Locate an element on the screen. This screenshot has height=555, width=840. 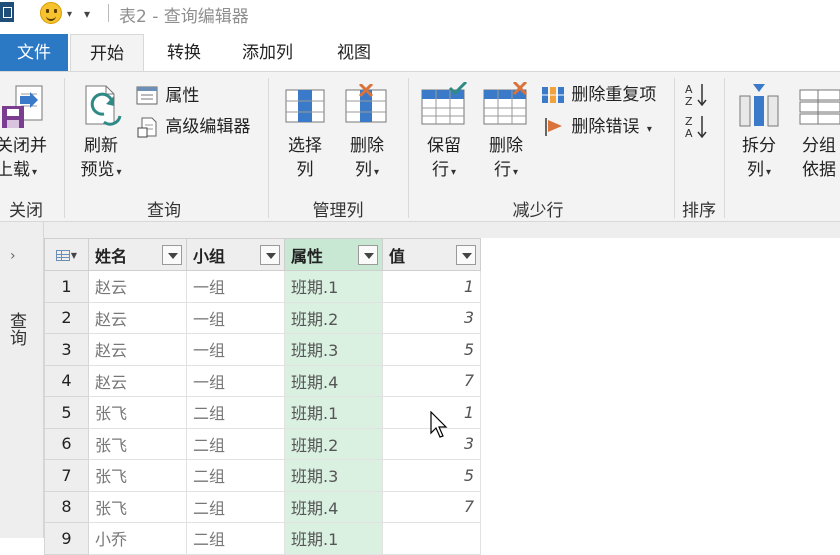
table-row: 6 张飞 二组 班期.2 3 is located at coordinates (262, 443).